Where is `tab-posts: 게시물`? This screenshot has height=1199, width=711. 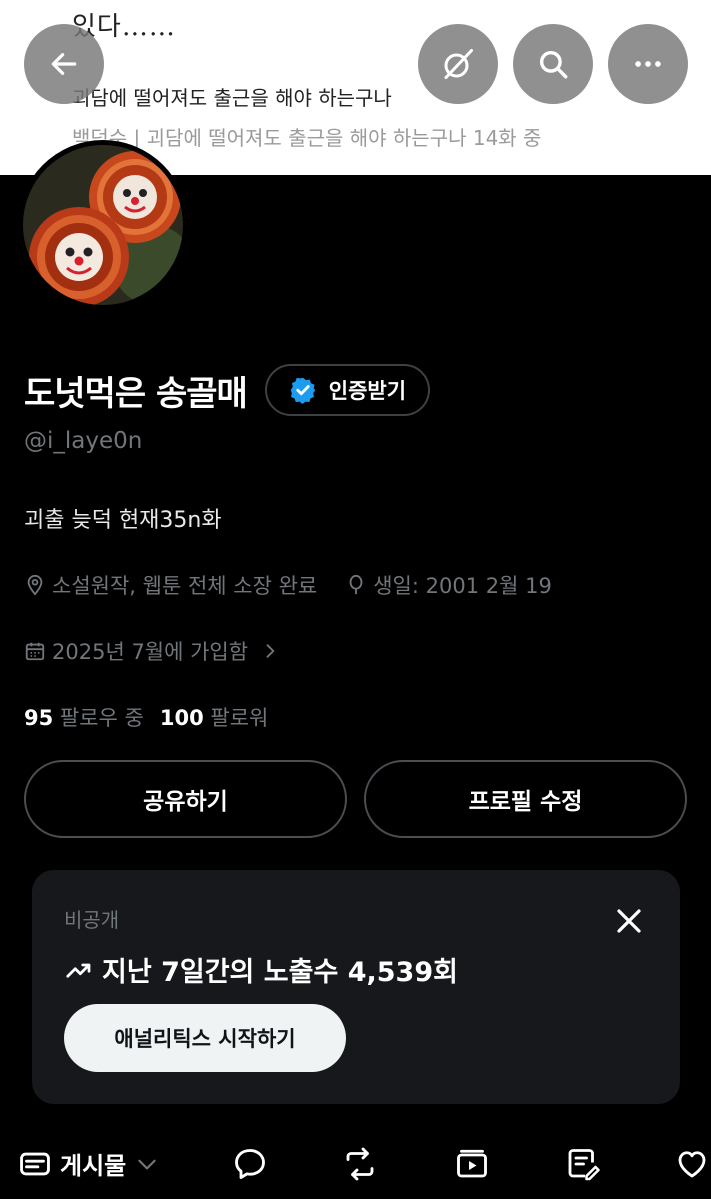 tab-posts: 게시물 is located at coordinates (89, 1163).